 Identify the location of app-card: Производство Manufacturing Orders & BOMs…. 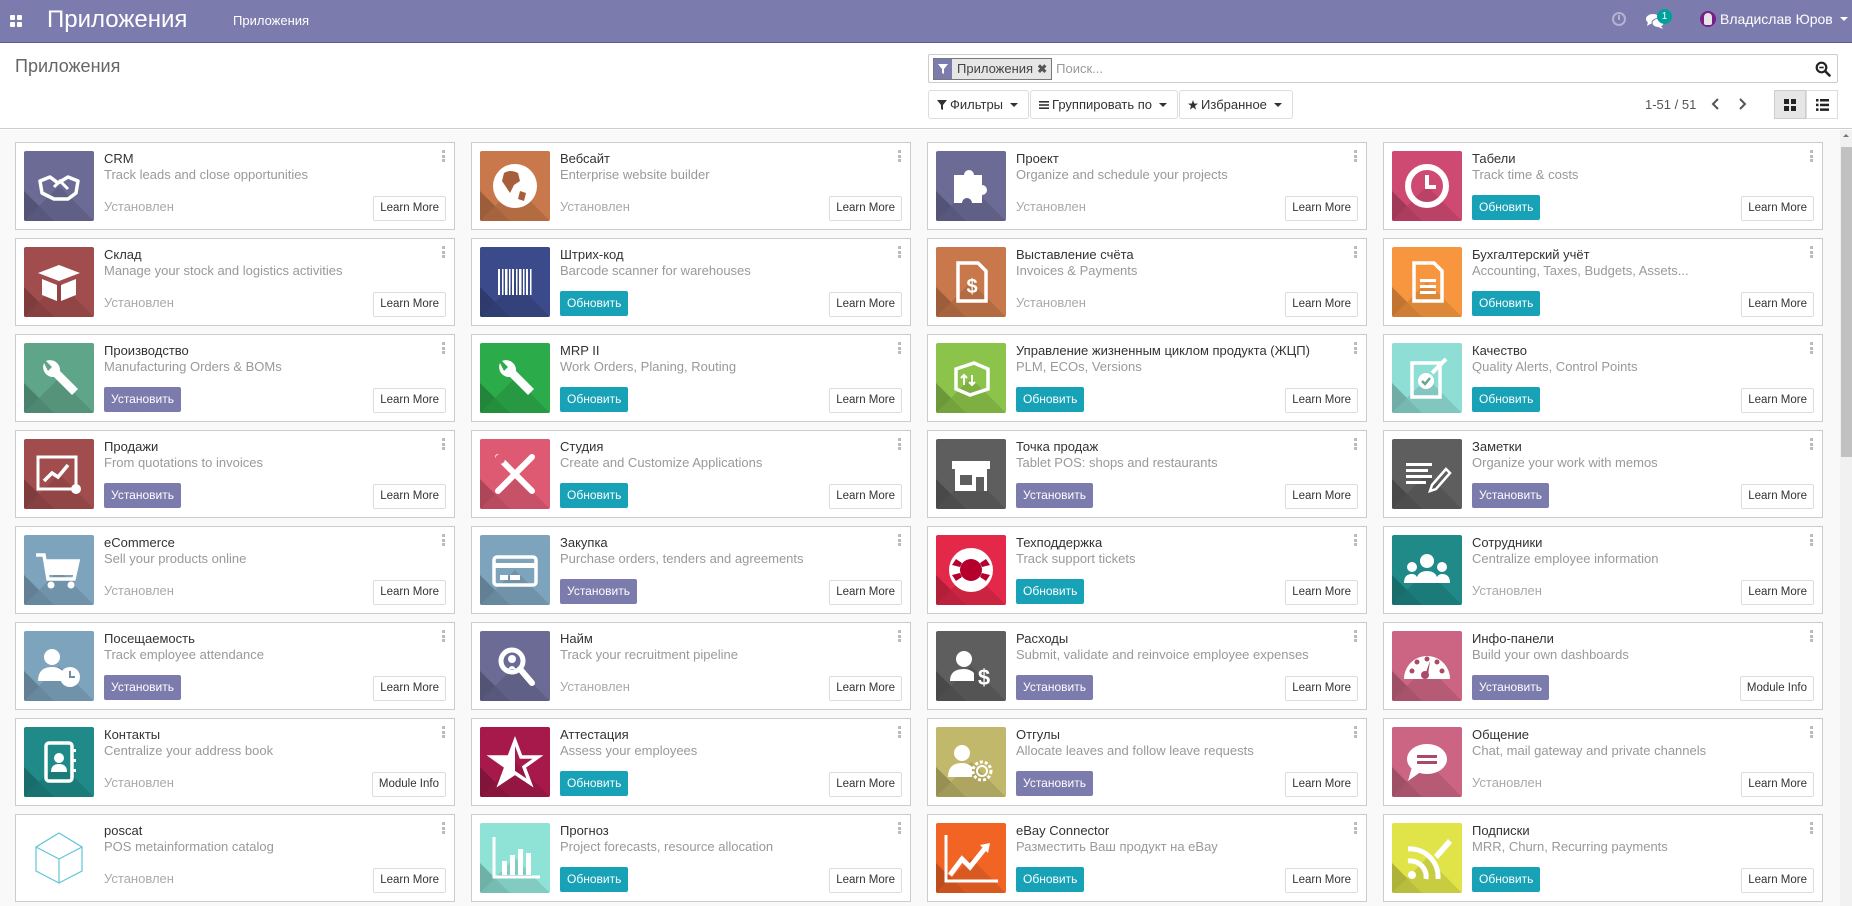
(235, 378).